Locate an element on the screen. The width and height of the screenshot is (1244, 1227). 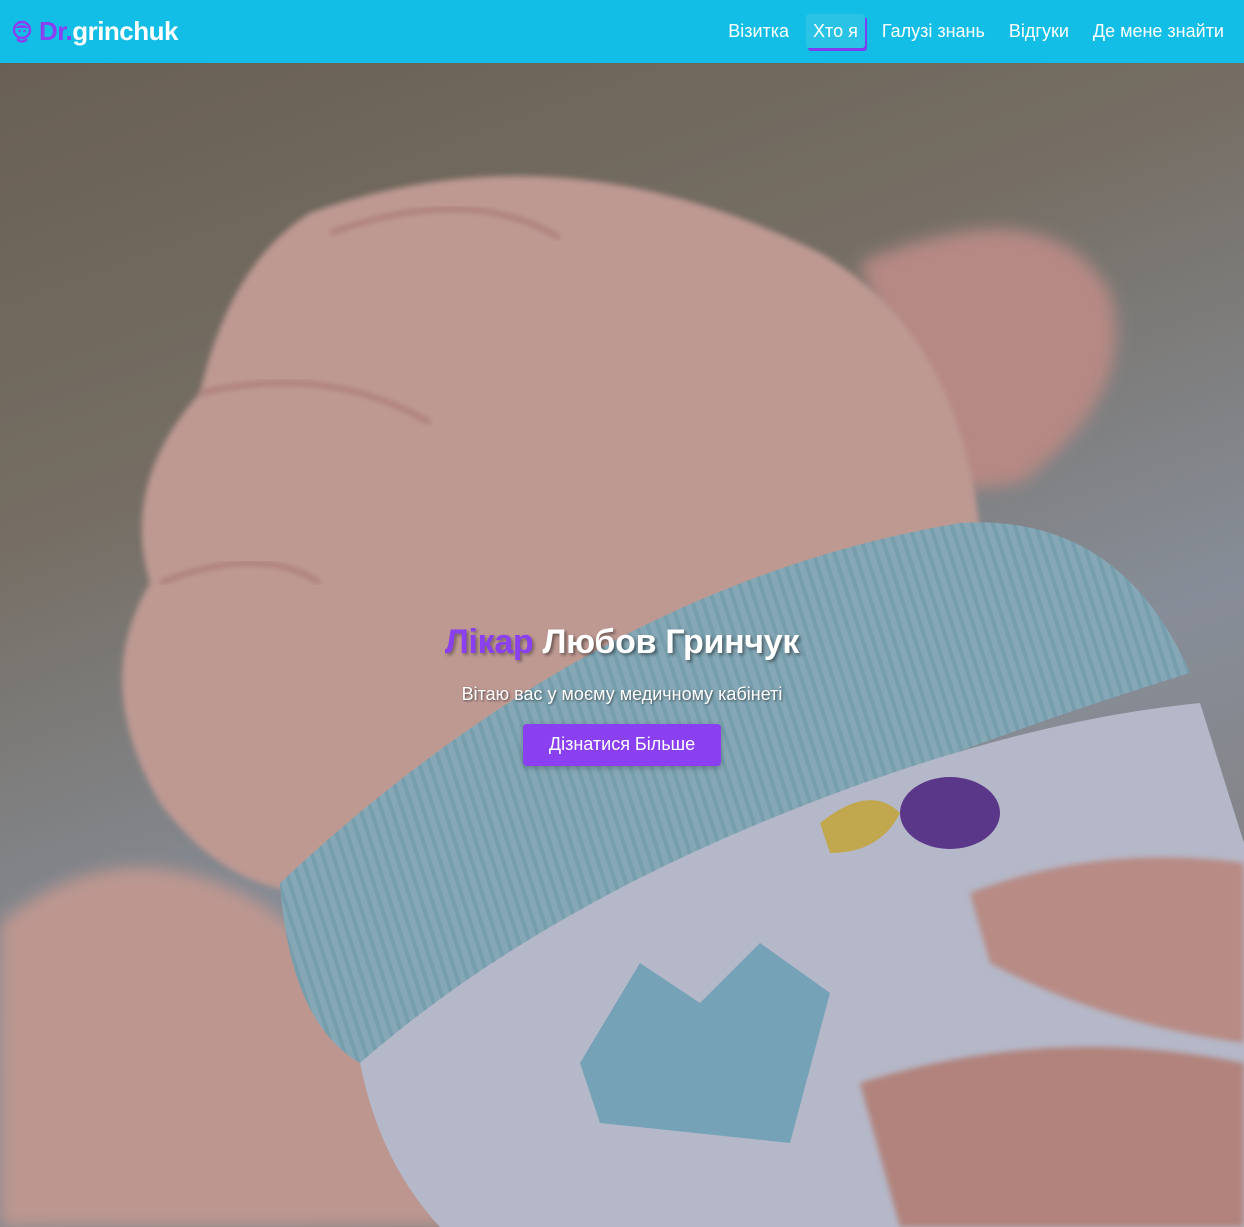
doctor-icon is located at coordinates (22, 31).